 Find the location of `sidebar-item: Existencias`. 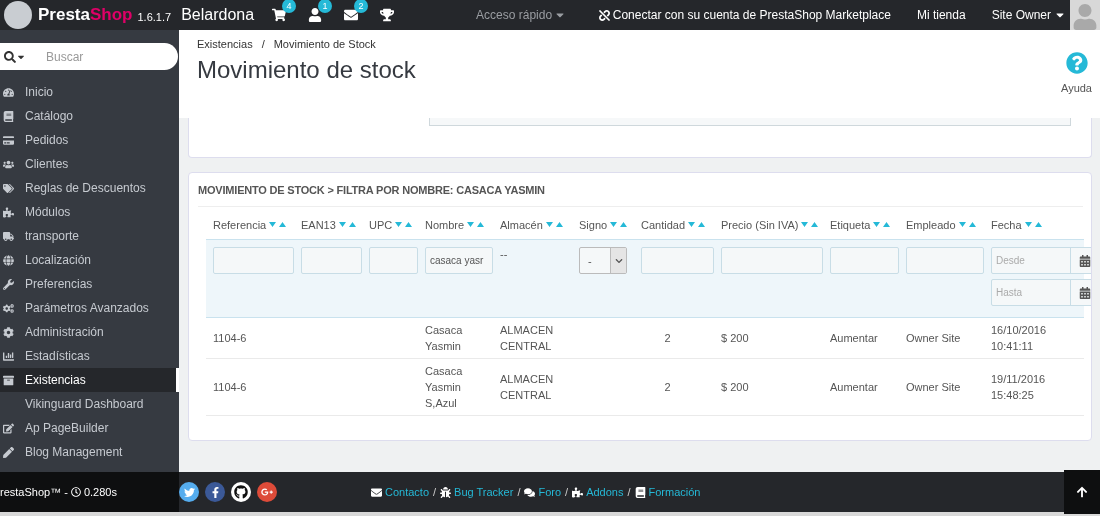

sidebar-item: Existencias is located at coordinates (89, 380).